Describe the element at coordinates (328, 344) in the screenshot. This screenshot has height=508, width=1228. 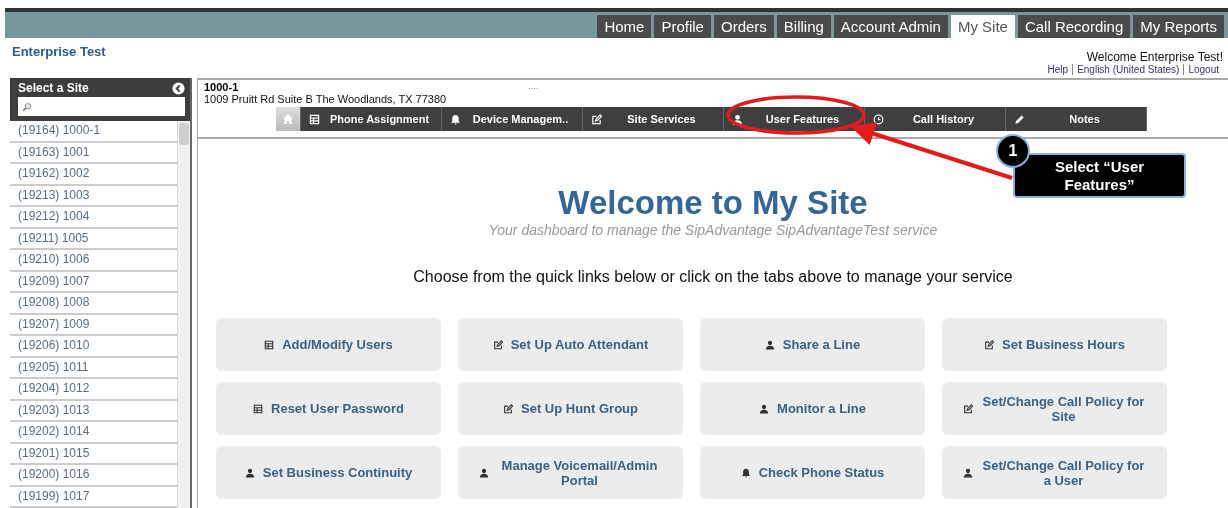
I see `quick-link-button: Add/Modify Users` at that location.